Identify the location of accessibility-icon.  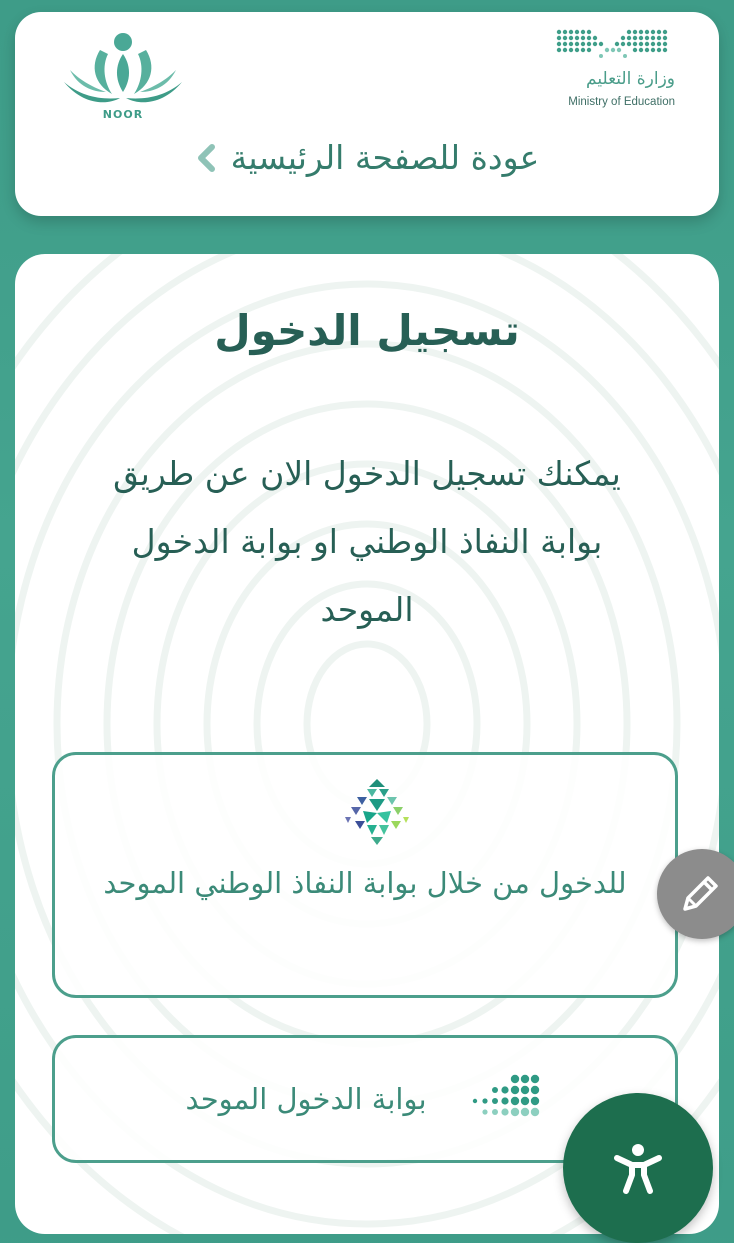
(638, 1169).